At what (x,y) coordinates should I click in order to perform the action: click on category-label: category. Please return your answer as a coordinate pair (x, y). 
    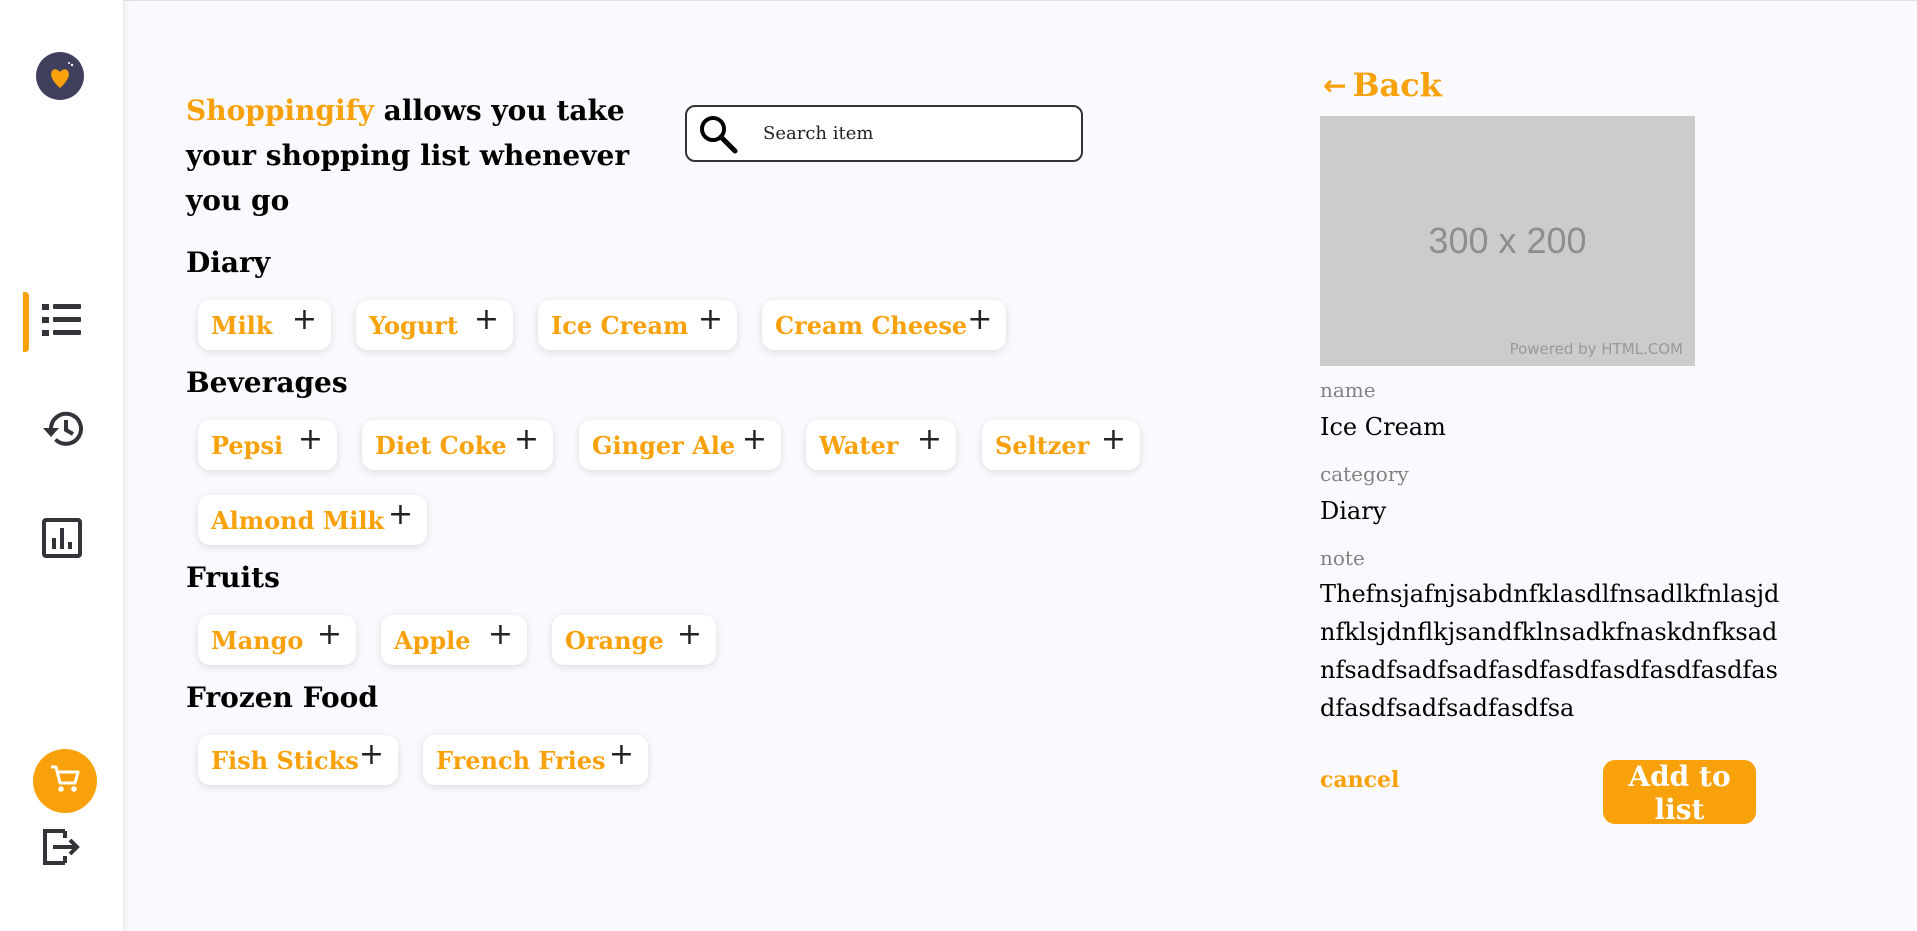
    Looking at the image, I should click on (1364, 474).